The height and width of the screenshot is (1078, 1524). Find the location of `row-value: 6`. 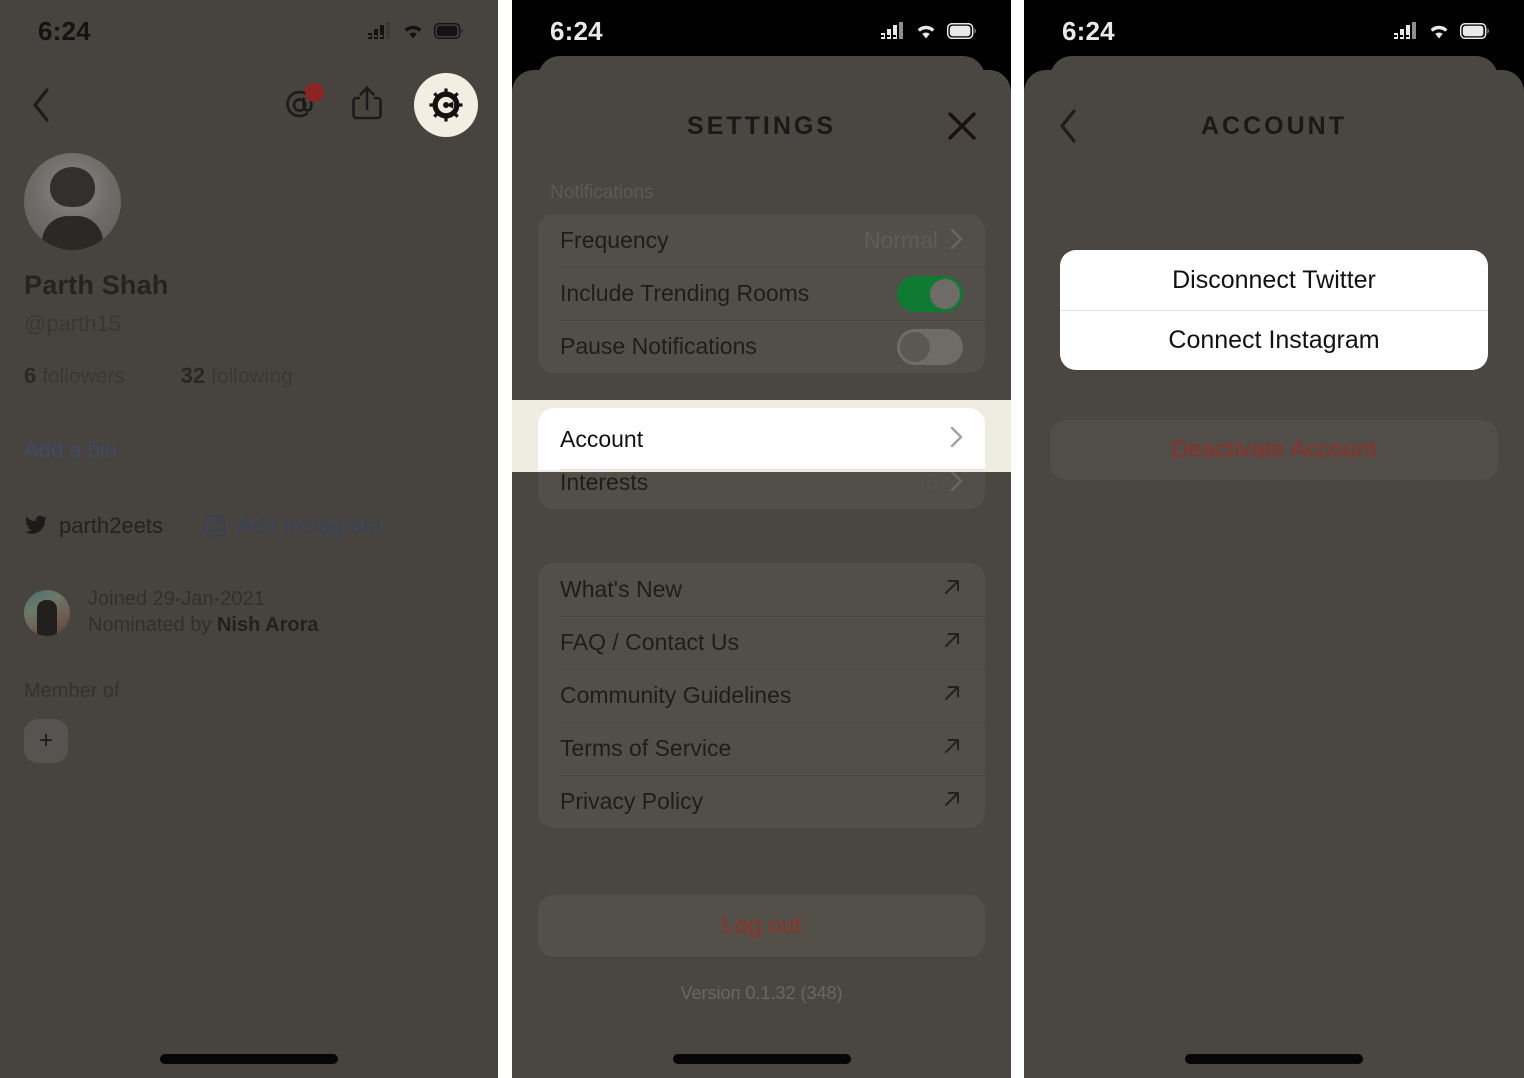

row-value: 6 is located at coordinates (931, 482).